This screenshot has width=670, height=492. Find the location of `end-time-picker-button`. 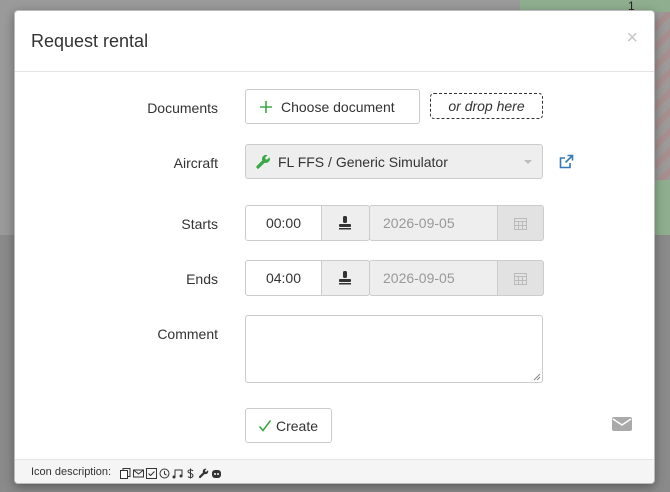

end-time-picker-button is located at coordinates (346, 278).